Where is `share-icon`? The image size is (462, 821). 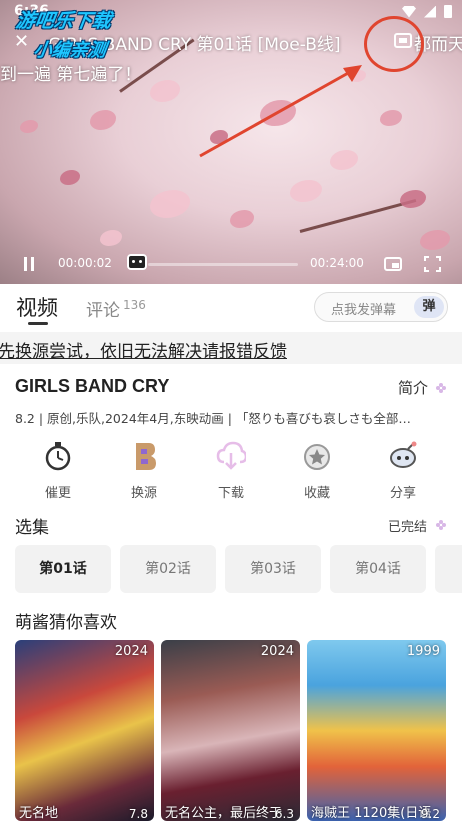 share-icon is located at coordinates (403, 456).